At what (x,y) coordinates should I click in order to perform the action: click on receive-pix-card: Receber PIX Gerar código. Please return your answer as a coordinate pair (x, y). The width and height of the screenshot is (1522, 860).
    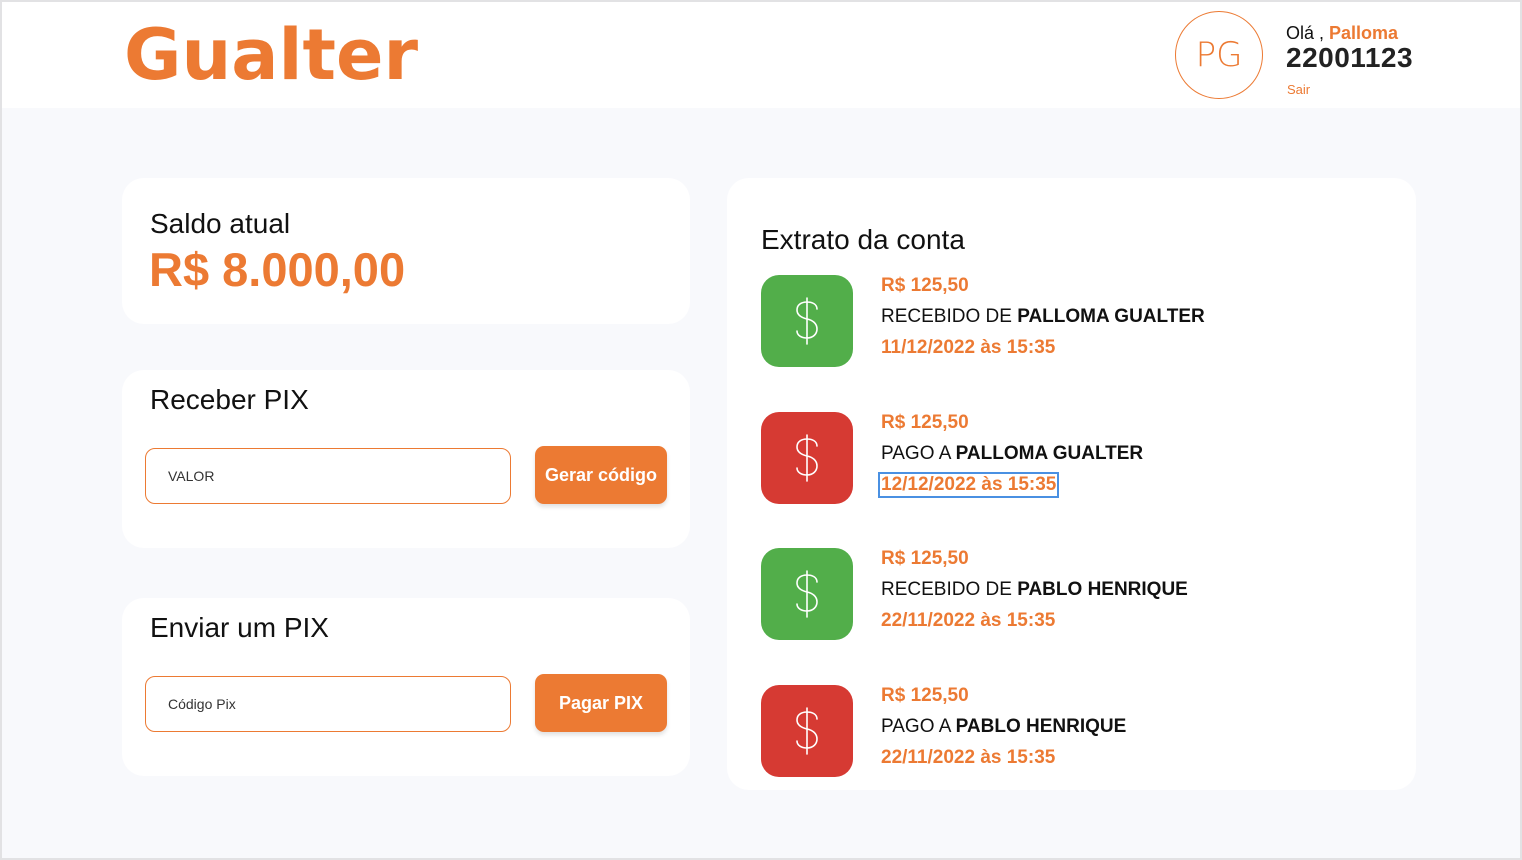
    Looking at the image, I should click on (406, 459).